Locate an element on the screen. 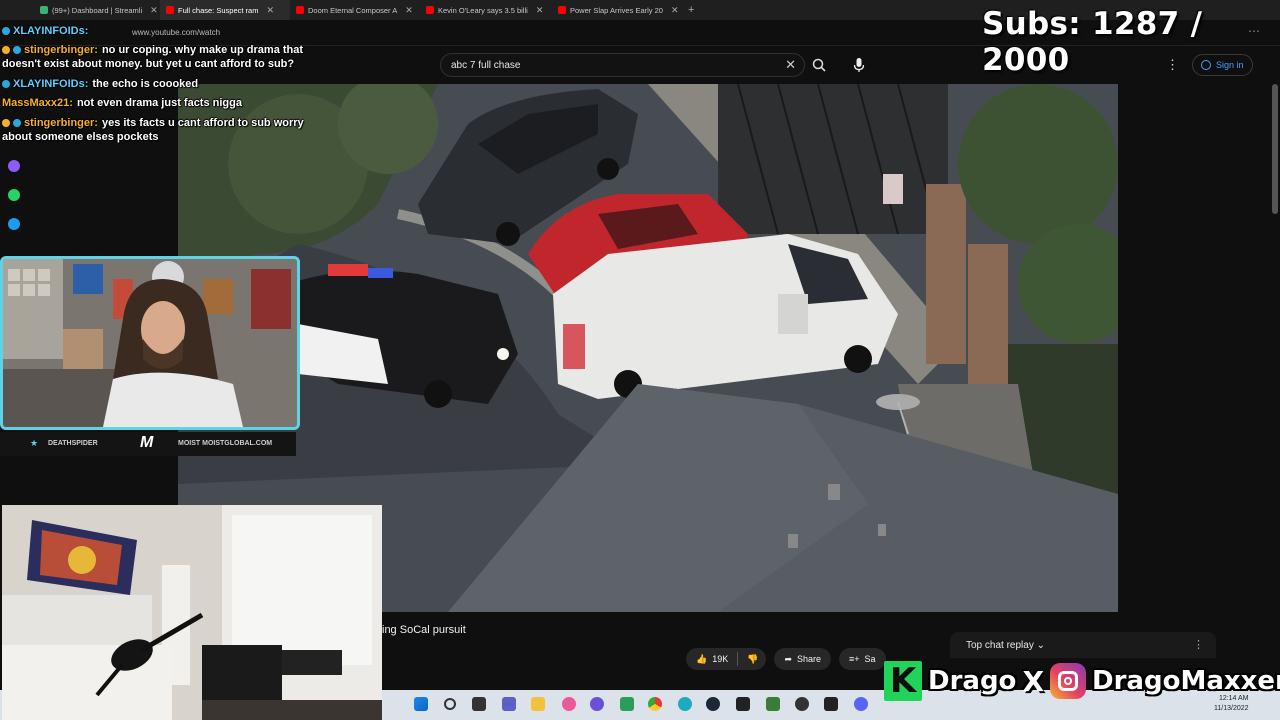 Image resolution: width=1280 pixels, height=720 pixels. like-count: 19K is located at coordinates (720, 659).